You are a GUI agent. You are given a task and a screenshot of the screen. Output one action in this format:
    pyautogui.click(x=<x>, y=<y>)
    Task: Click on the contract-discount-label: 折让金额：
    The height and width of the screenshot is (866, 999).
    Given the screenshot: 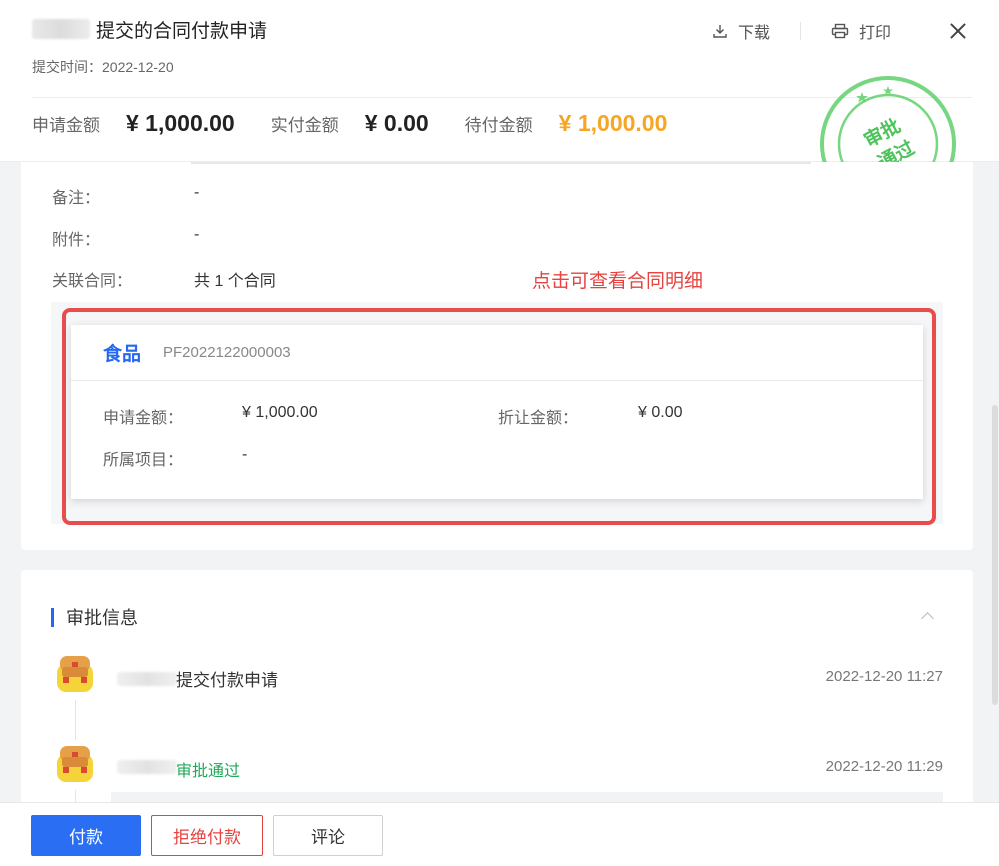 What is the action you would take?
    pyautogui.click(x=538, y=418)
    